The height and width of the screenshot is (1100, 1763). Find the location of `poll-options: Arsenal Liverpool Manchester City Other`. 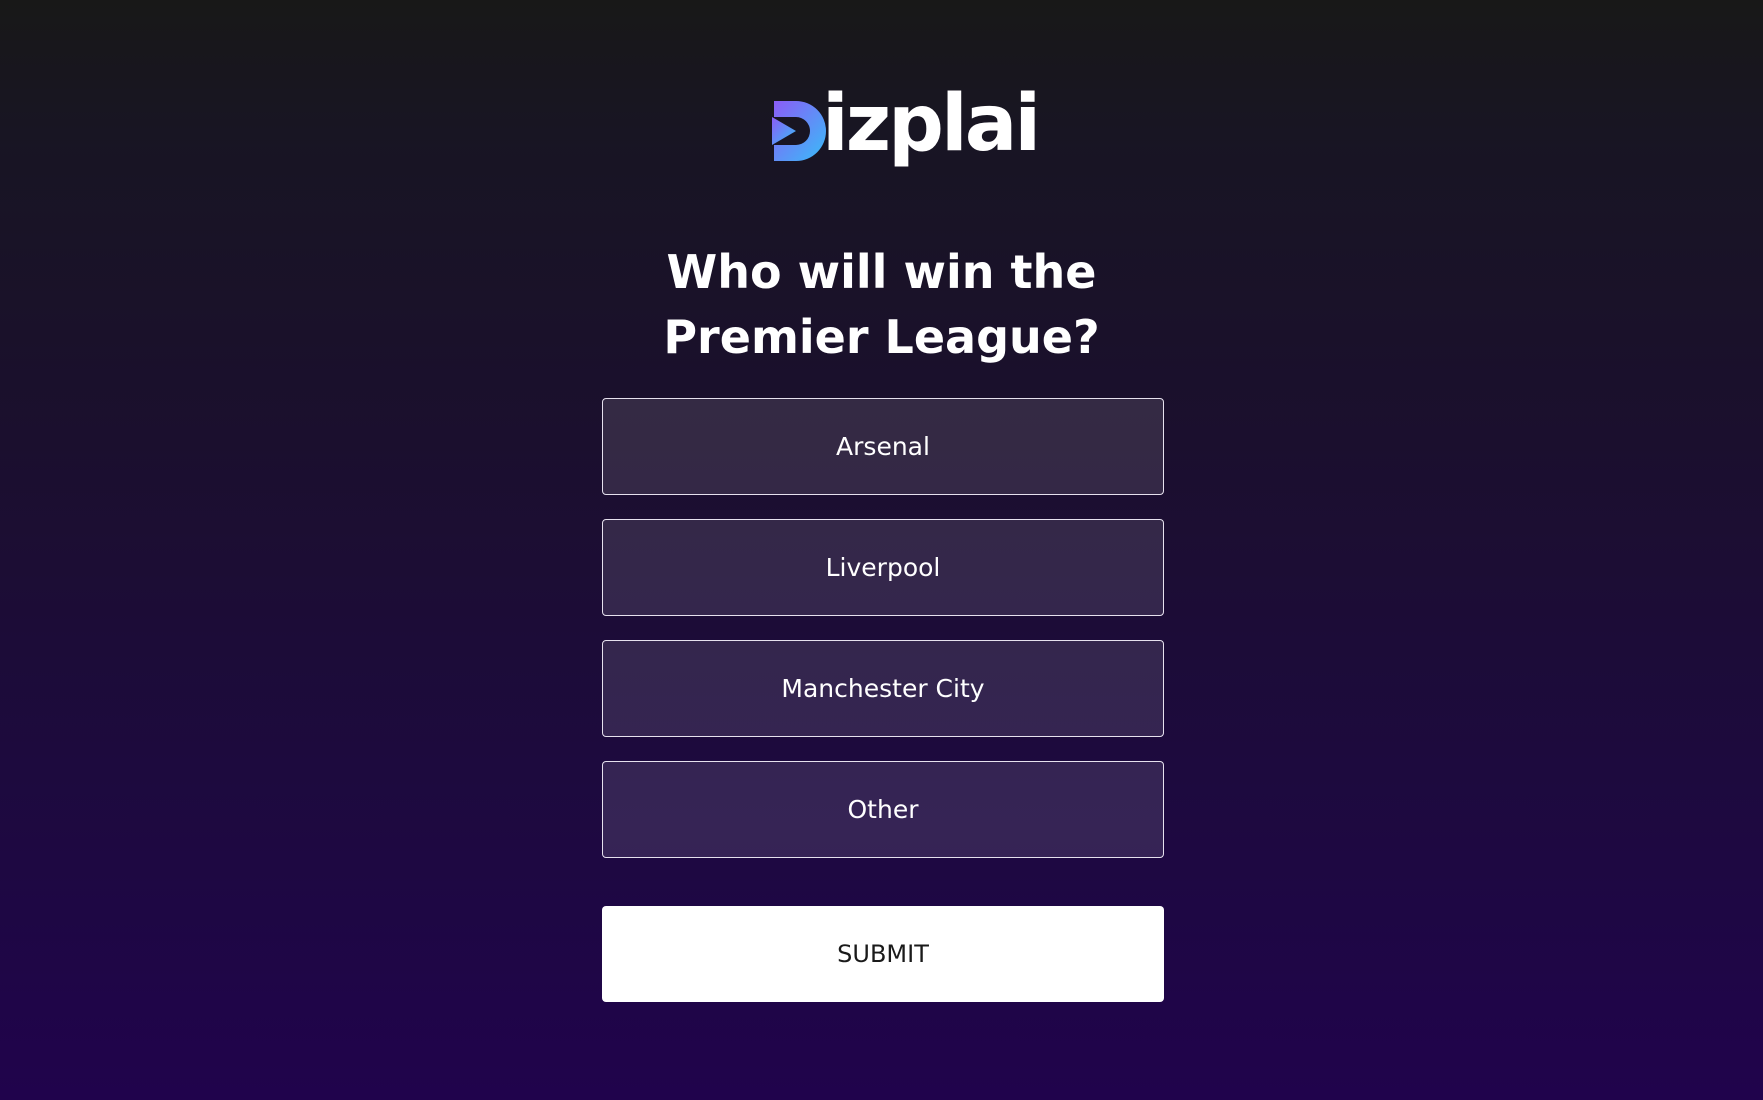

poll-options: Arsenal Liverpool Manchester City Other is located at coordinates (883, 640).